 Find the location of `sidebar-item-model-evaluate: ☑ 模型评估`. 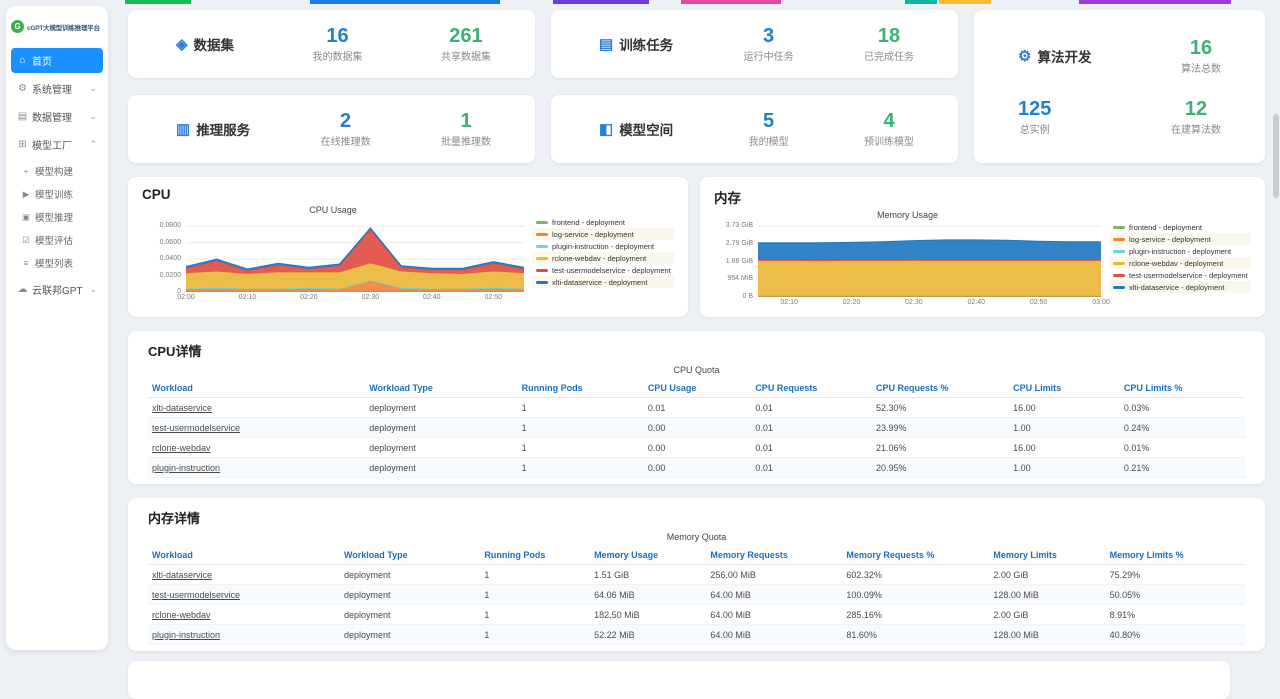

sidebar-item-model-evaluate: ☑ 模型评估 is located at coordinates (59, 240).